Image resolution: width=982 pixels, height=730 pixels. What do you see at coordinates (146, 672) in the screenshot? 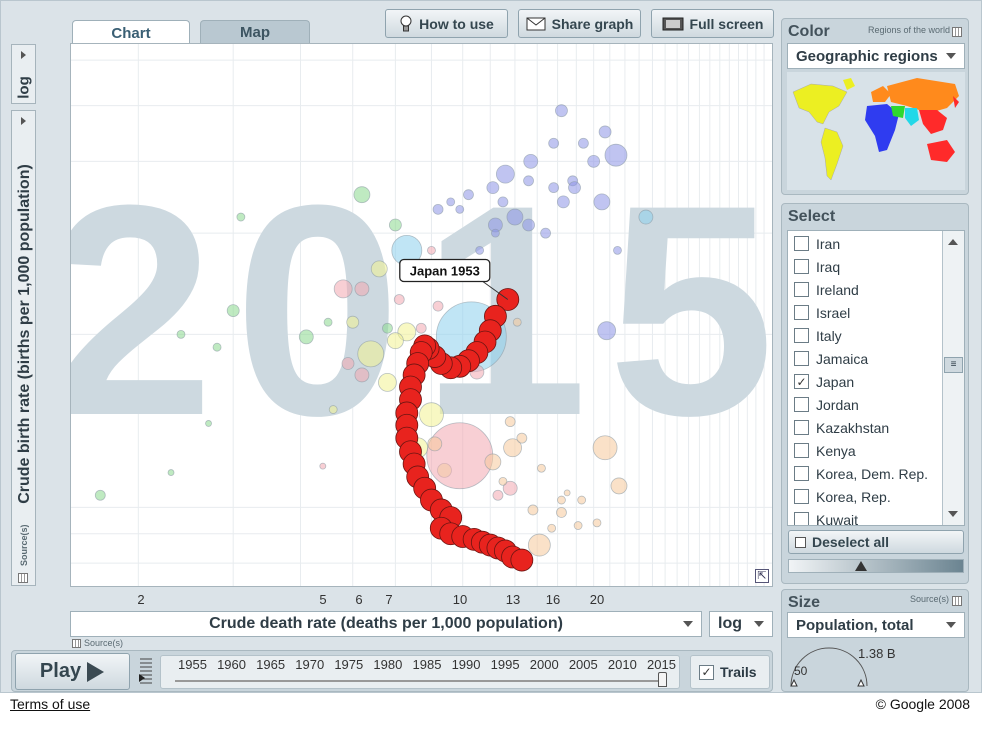
I see `speed-slider-icon` at bounding box center [146, 672].